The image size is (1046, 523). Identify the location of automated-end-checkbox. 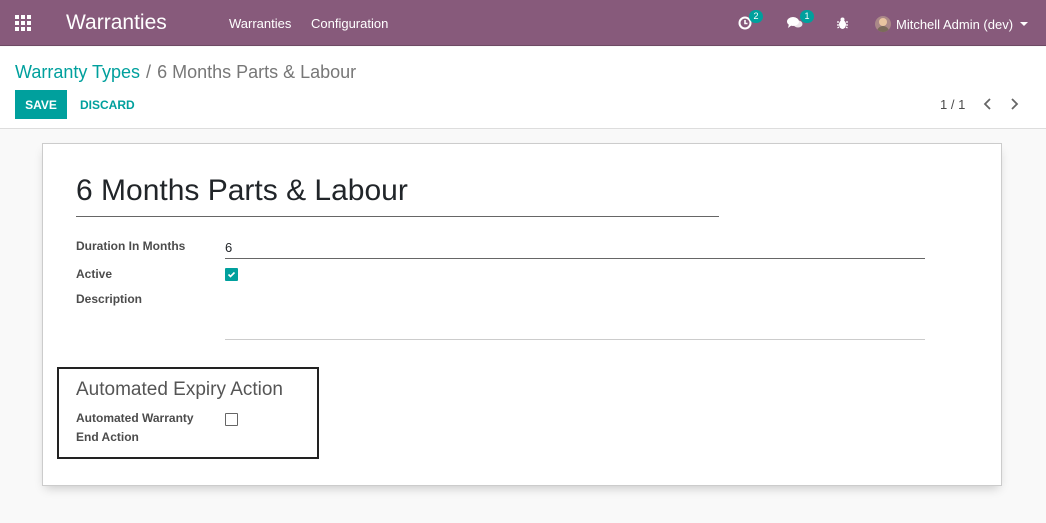
(231, 419).